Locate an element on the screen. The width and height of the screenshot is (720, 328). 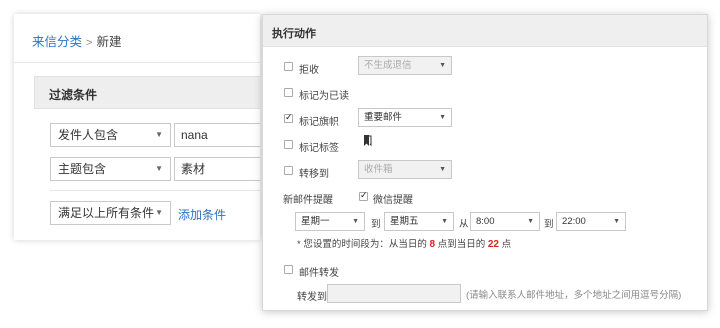
condition-1-field-select: 发件人包含 ▼ is located at coordinates (110, 135).